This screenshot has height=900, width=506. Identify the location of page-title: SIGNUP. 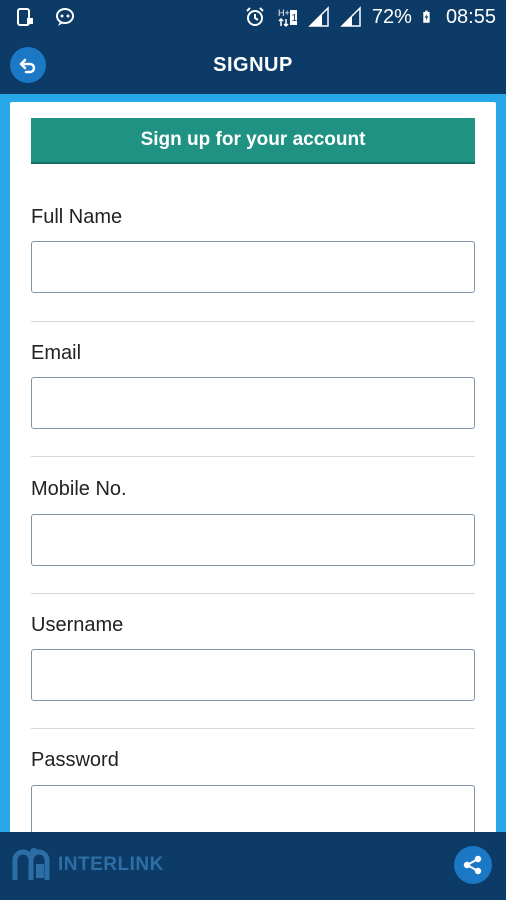
(253, 65).